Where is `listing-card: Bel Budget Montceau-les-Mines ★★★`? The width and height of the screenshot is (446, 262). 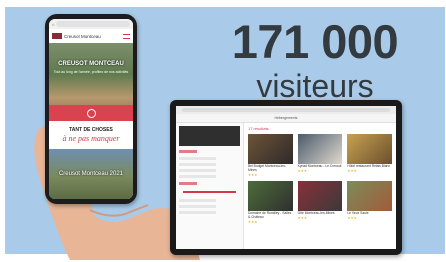
listing-card: Bel Budget Montceau-les-Mines ★★★ is located at coordinates (270, 155).